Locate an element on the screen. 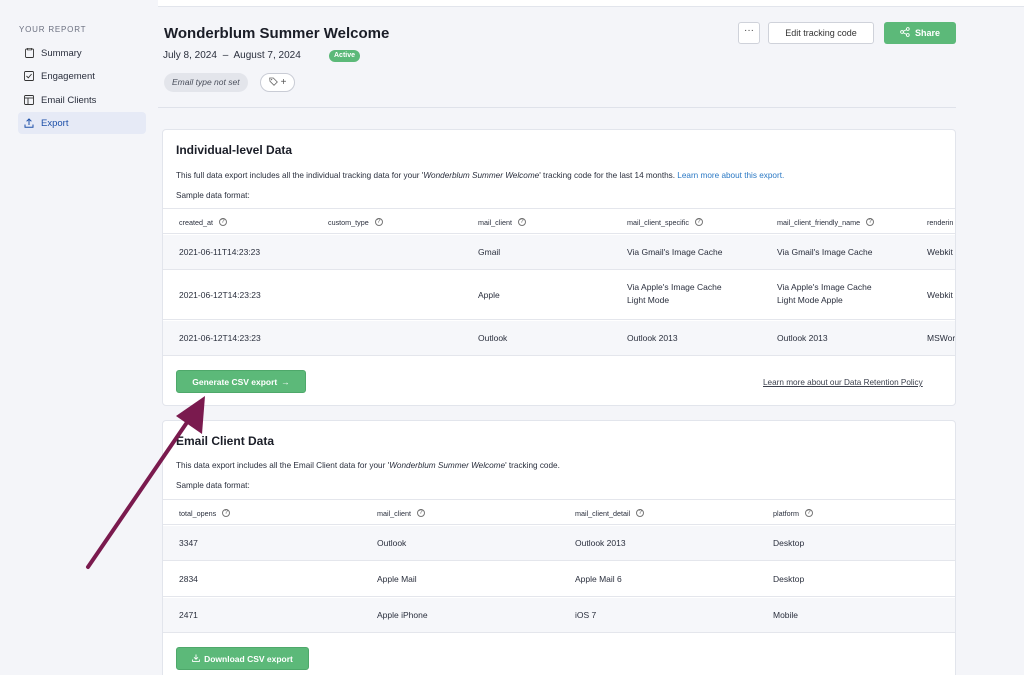 This screenshot has height=675, width=1024. more-options-button: ··· is located at coordinates (749, 33).